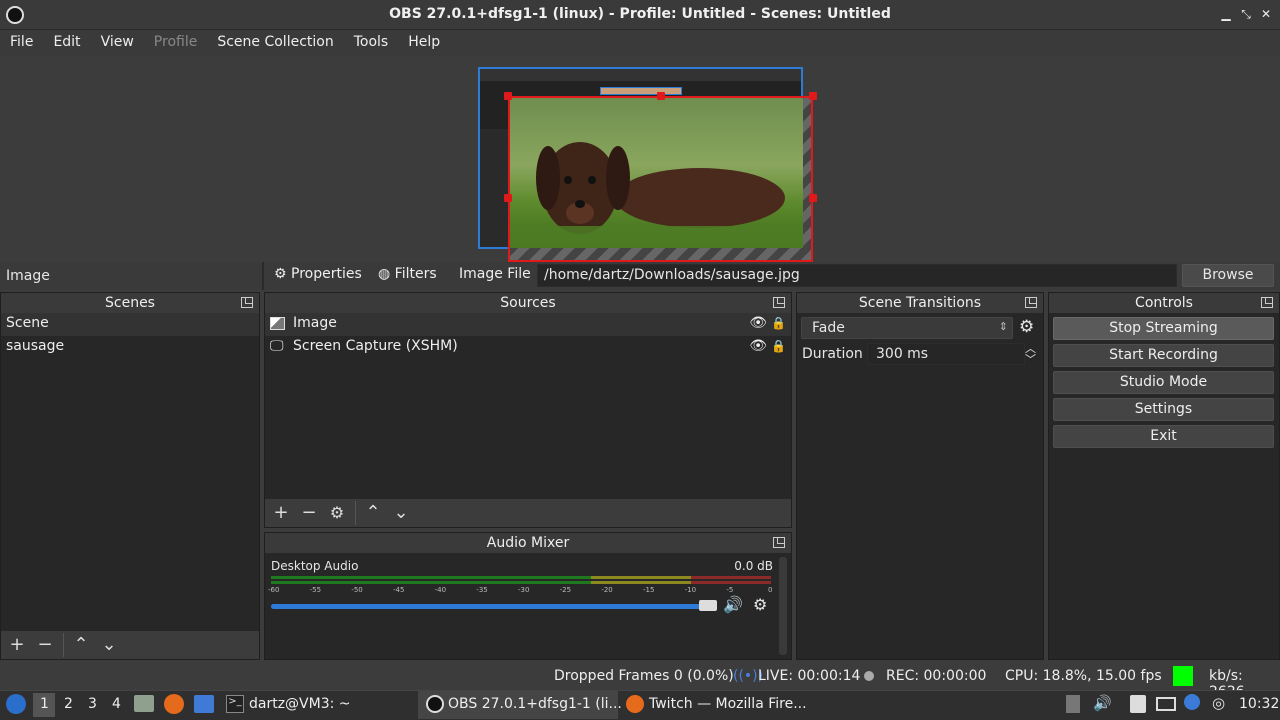 The width and height of the screenshot is (1280, 720). I want to click on minimize-icon: ▁, so click(1226, 14).